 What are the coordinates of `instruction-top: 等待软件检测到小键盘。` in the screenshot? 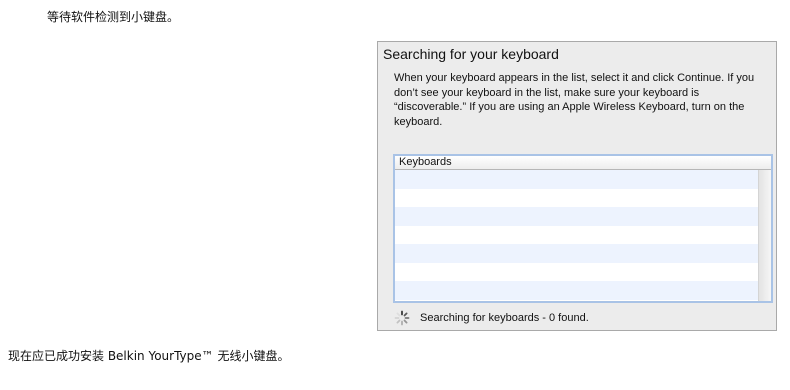 It's located at (113, 17).